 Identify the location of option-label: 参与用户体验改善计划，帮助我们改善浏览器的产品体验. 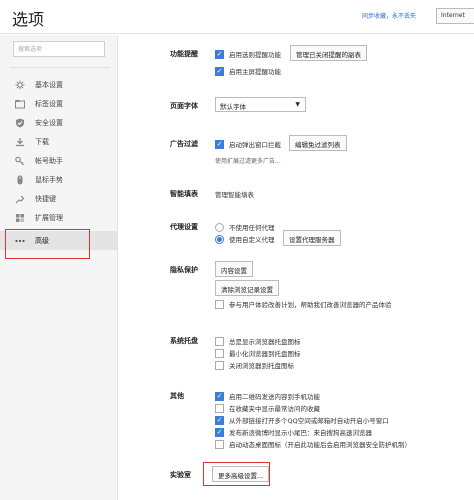
(310, 305).